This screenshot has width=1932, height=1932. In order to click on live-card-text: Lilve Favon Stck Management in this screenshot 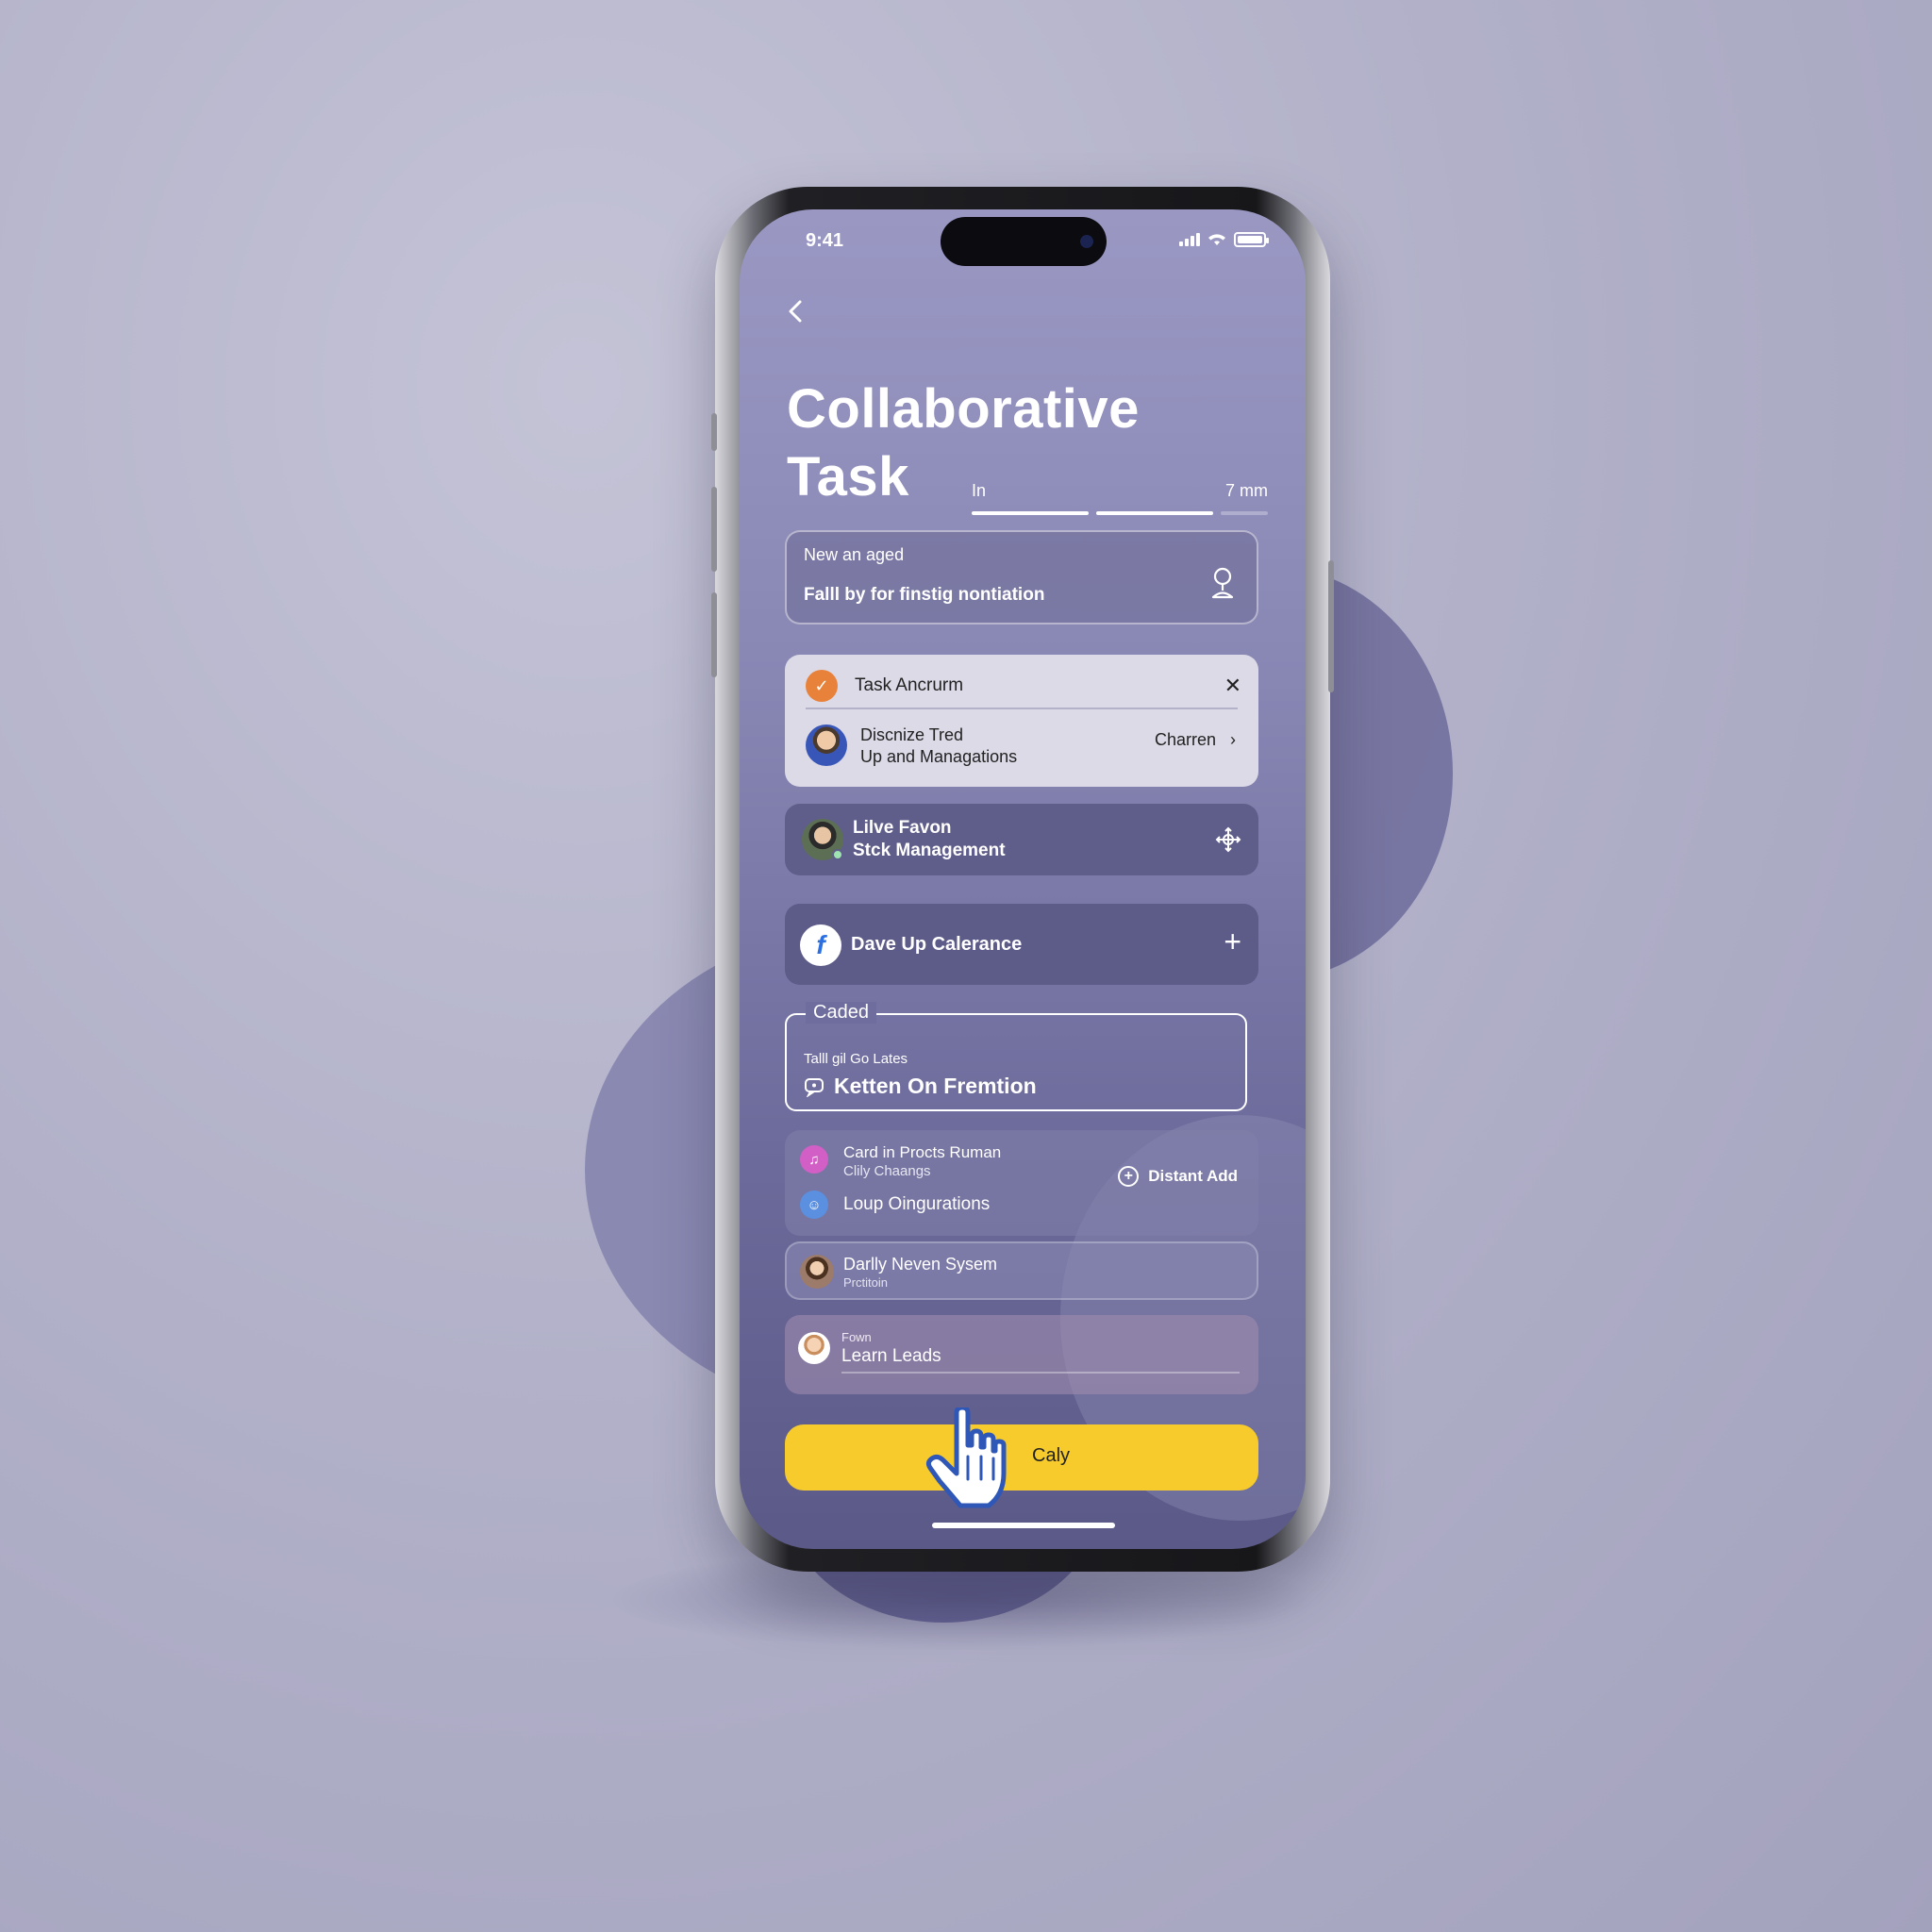, I will do `click(930, 839)`.